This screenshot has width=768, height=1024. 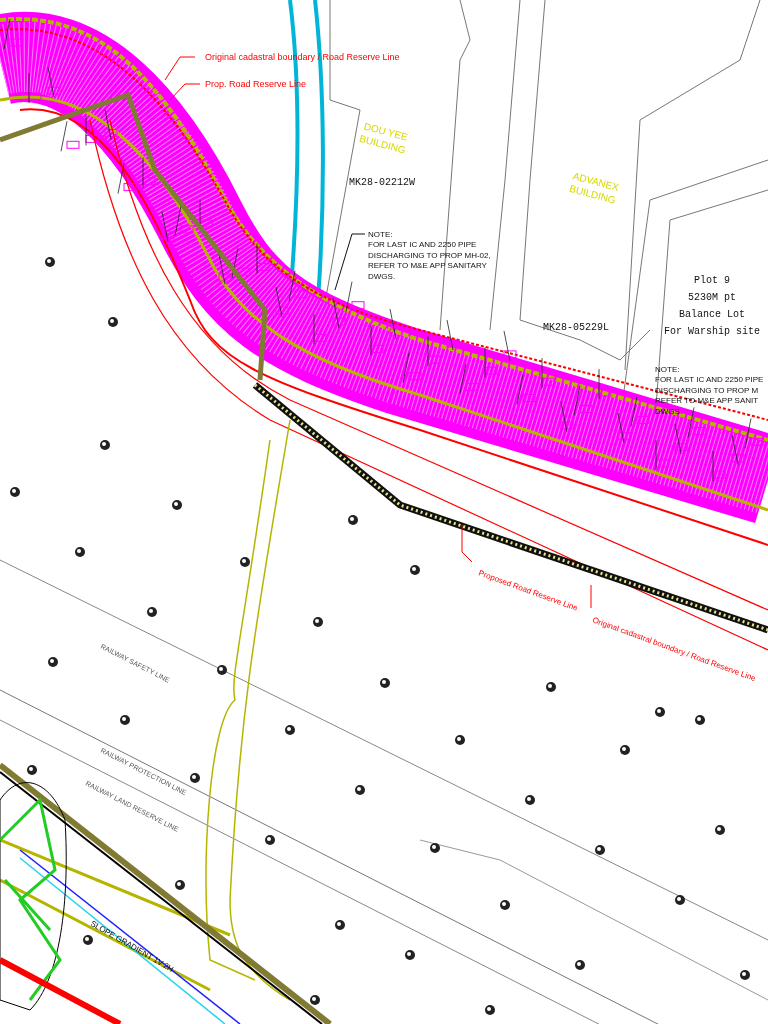 I want to click on lot-number-label: MK28-05229L, so click(x=576, y=327).